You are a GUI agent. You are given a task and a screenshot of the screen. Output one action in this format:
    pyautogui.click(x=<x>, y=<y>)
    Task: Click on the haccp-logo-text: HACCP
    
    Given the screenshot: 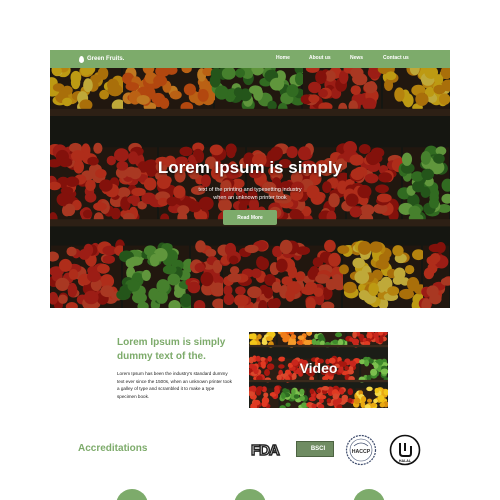 What is the action you would take?
    pyautogui.click(x=361, y=452)
    